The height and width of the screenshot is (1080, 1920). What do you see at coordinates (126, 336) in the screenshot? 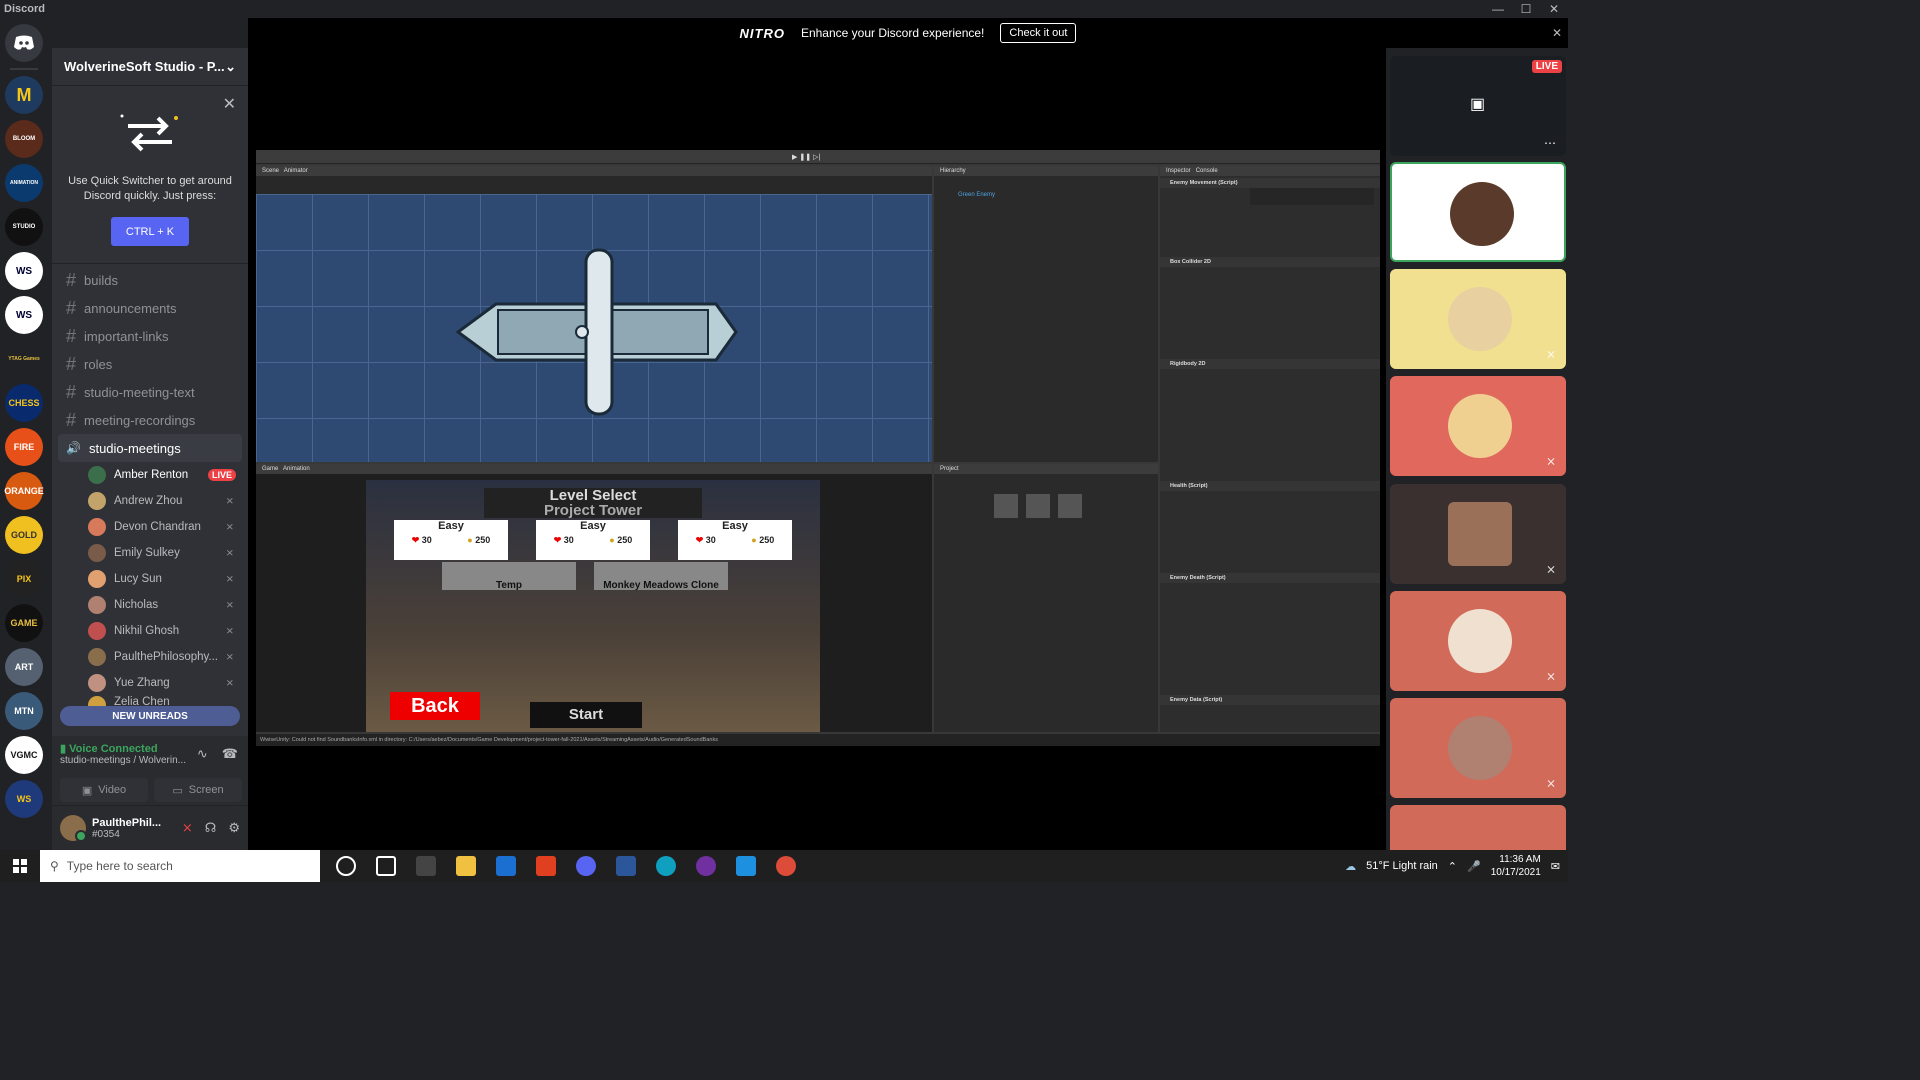
I see `channel-label: important-links` at bounding box center [126, 336].